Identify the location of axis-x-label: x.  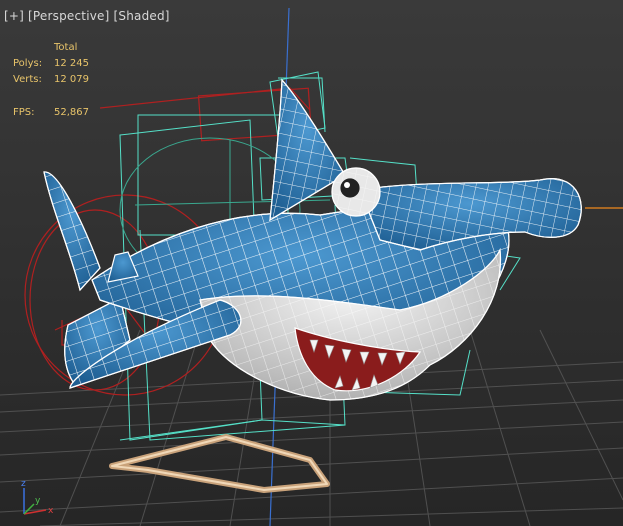
(51, 511).